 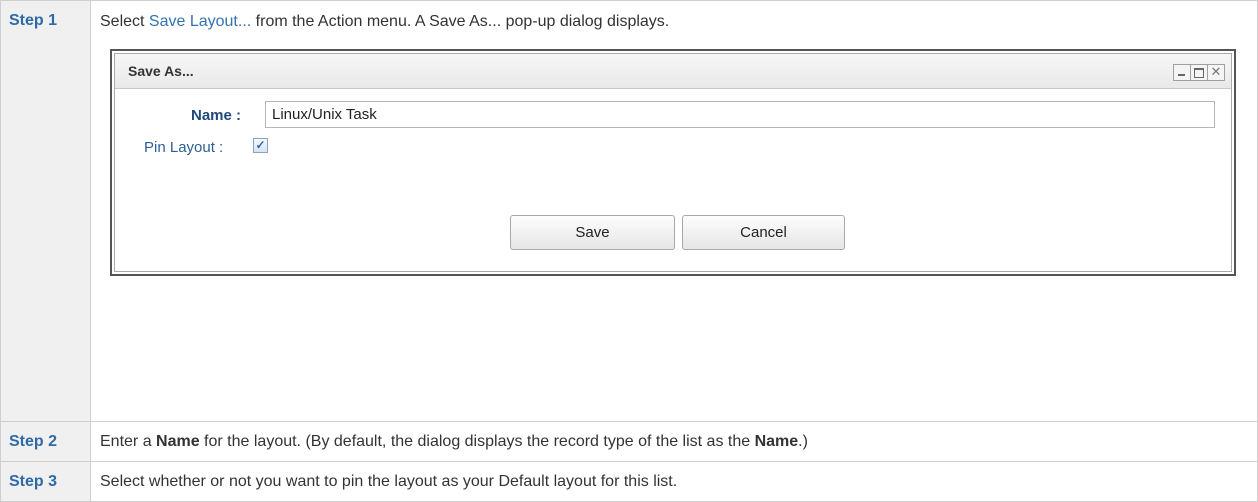 I want to click on step-text: Enter a, so click(x=128, y=441).